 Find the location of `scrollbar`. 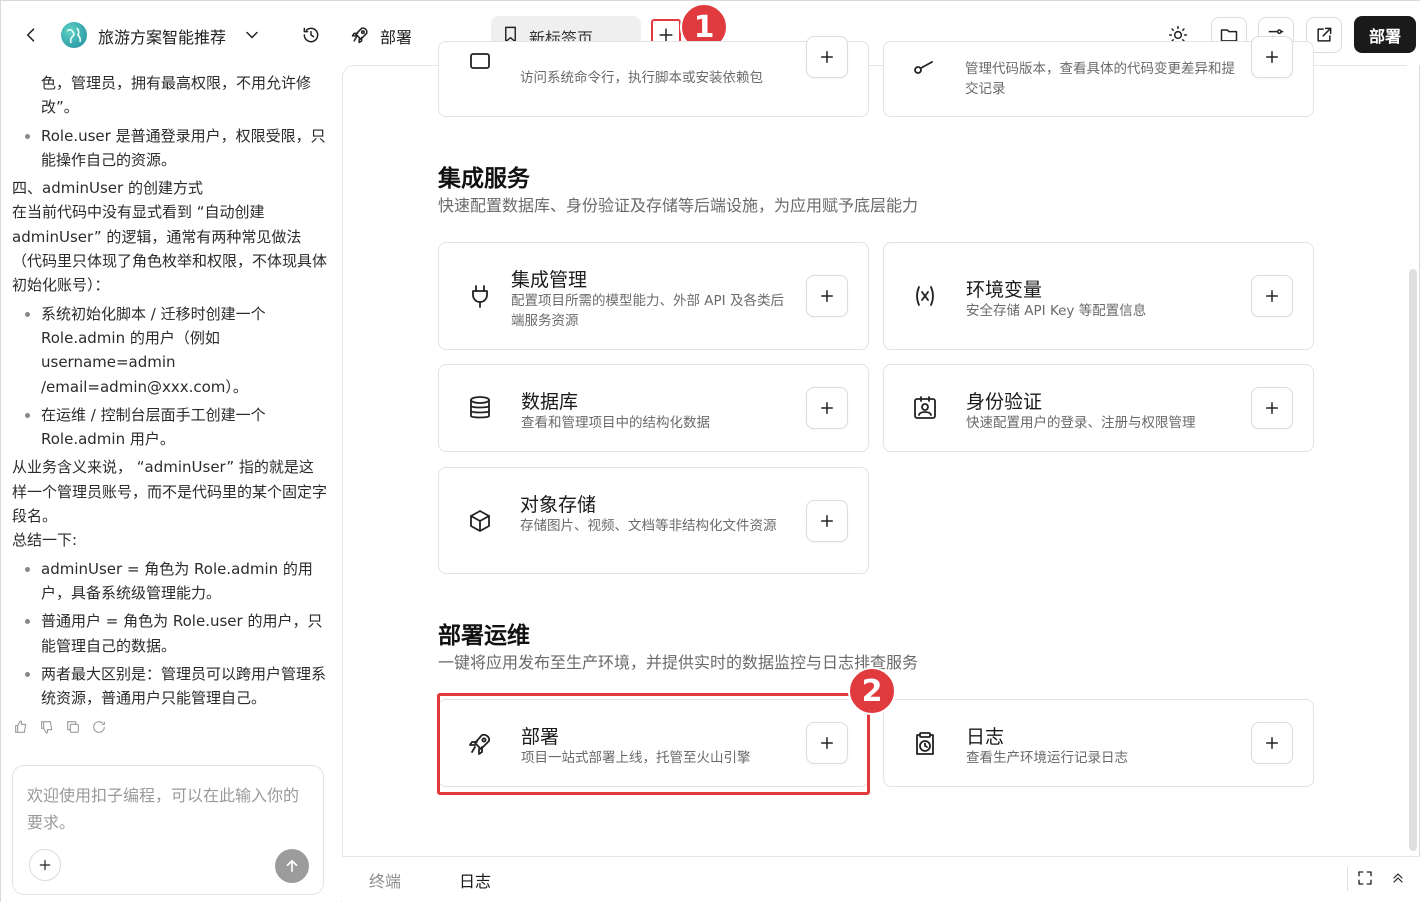

scrollbar is located at coordinates (1413, 560).